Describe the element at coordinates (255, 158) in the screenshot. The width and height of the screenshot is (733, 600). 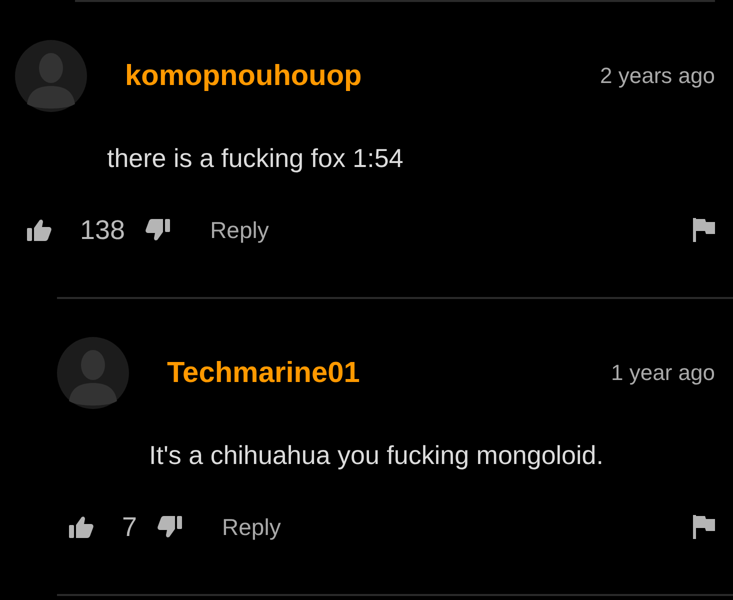
I see `comment-text: there is a fucking fox 1:54` at that location.